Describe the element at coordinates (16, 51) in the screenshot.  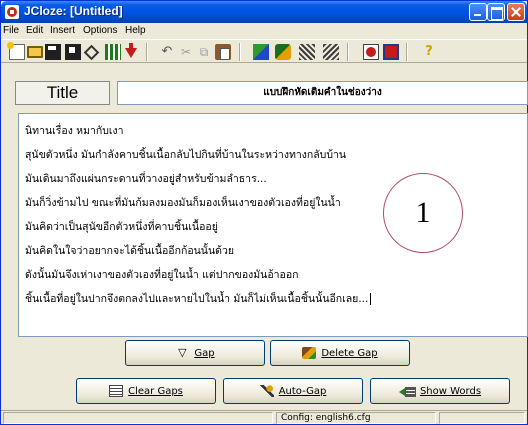
I see `new-file-icon` at that location.